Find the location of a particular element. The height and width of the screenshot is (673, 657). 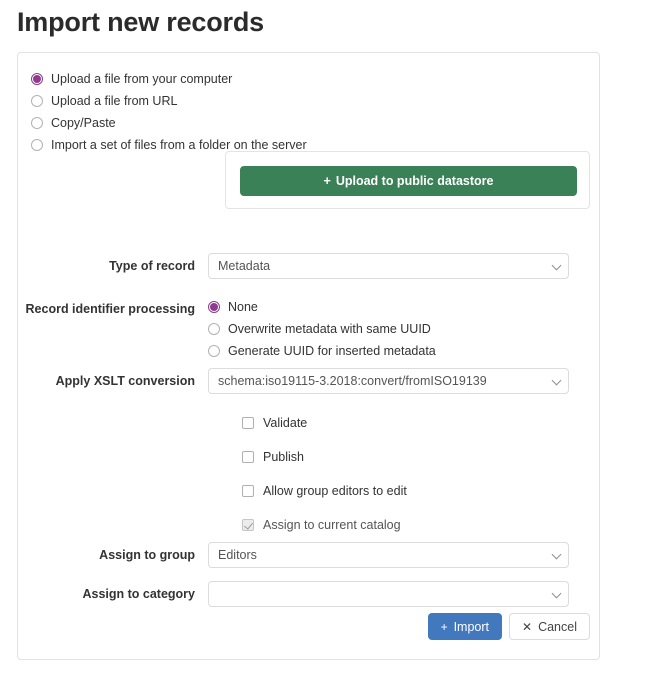

source-option-upload-computer: Upload a file from your computer is located at coordinates (231, 78).